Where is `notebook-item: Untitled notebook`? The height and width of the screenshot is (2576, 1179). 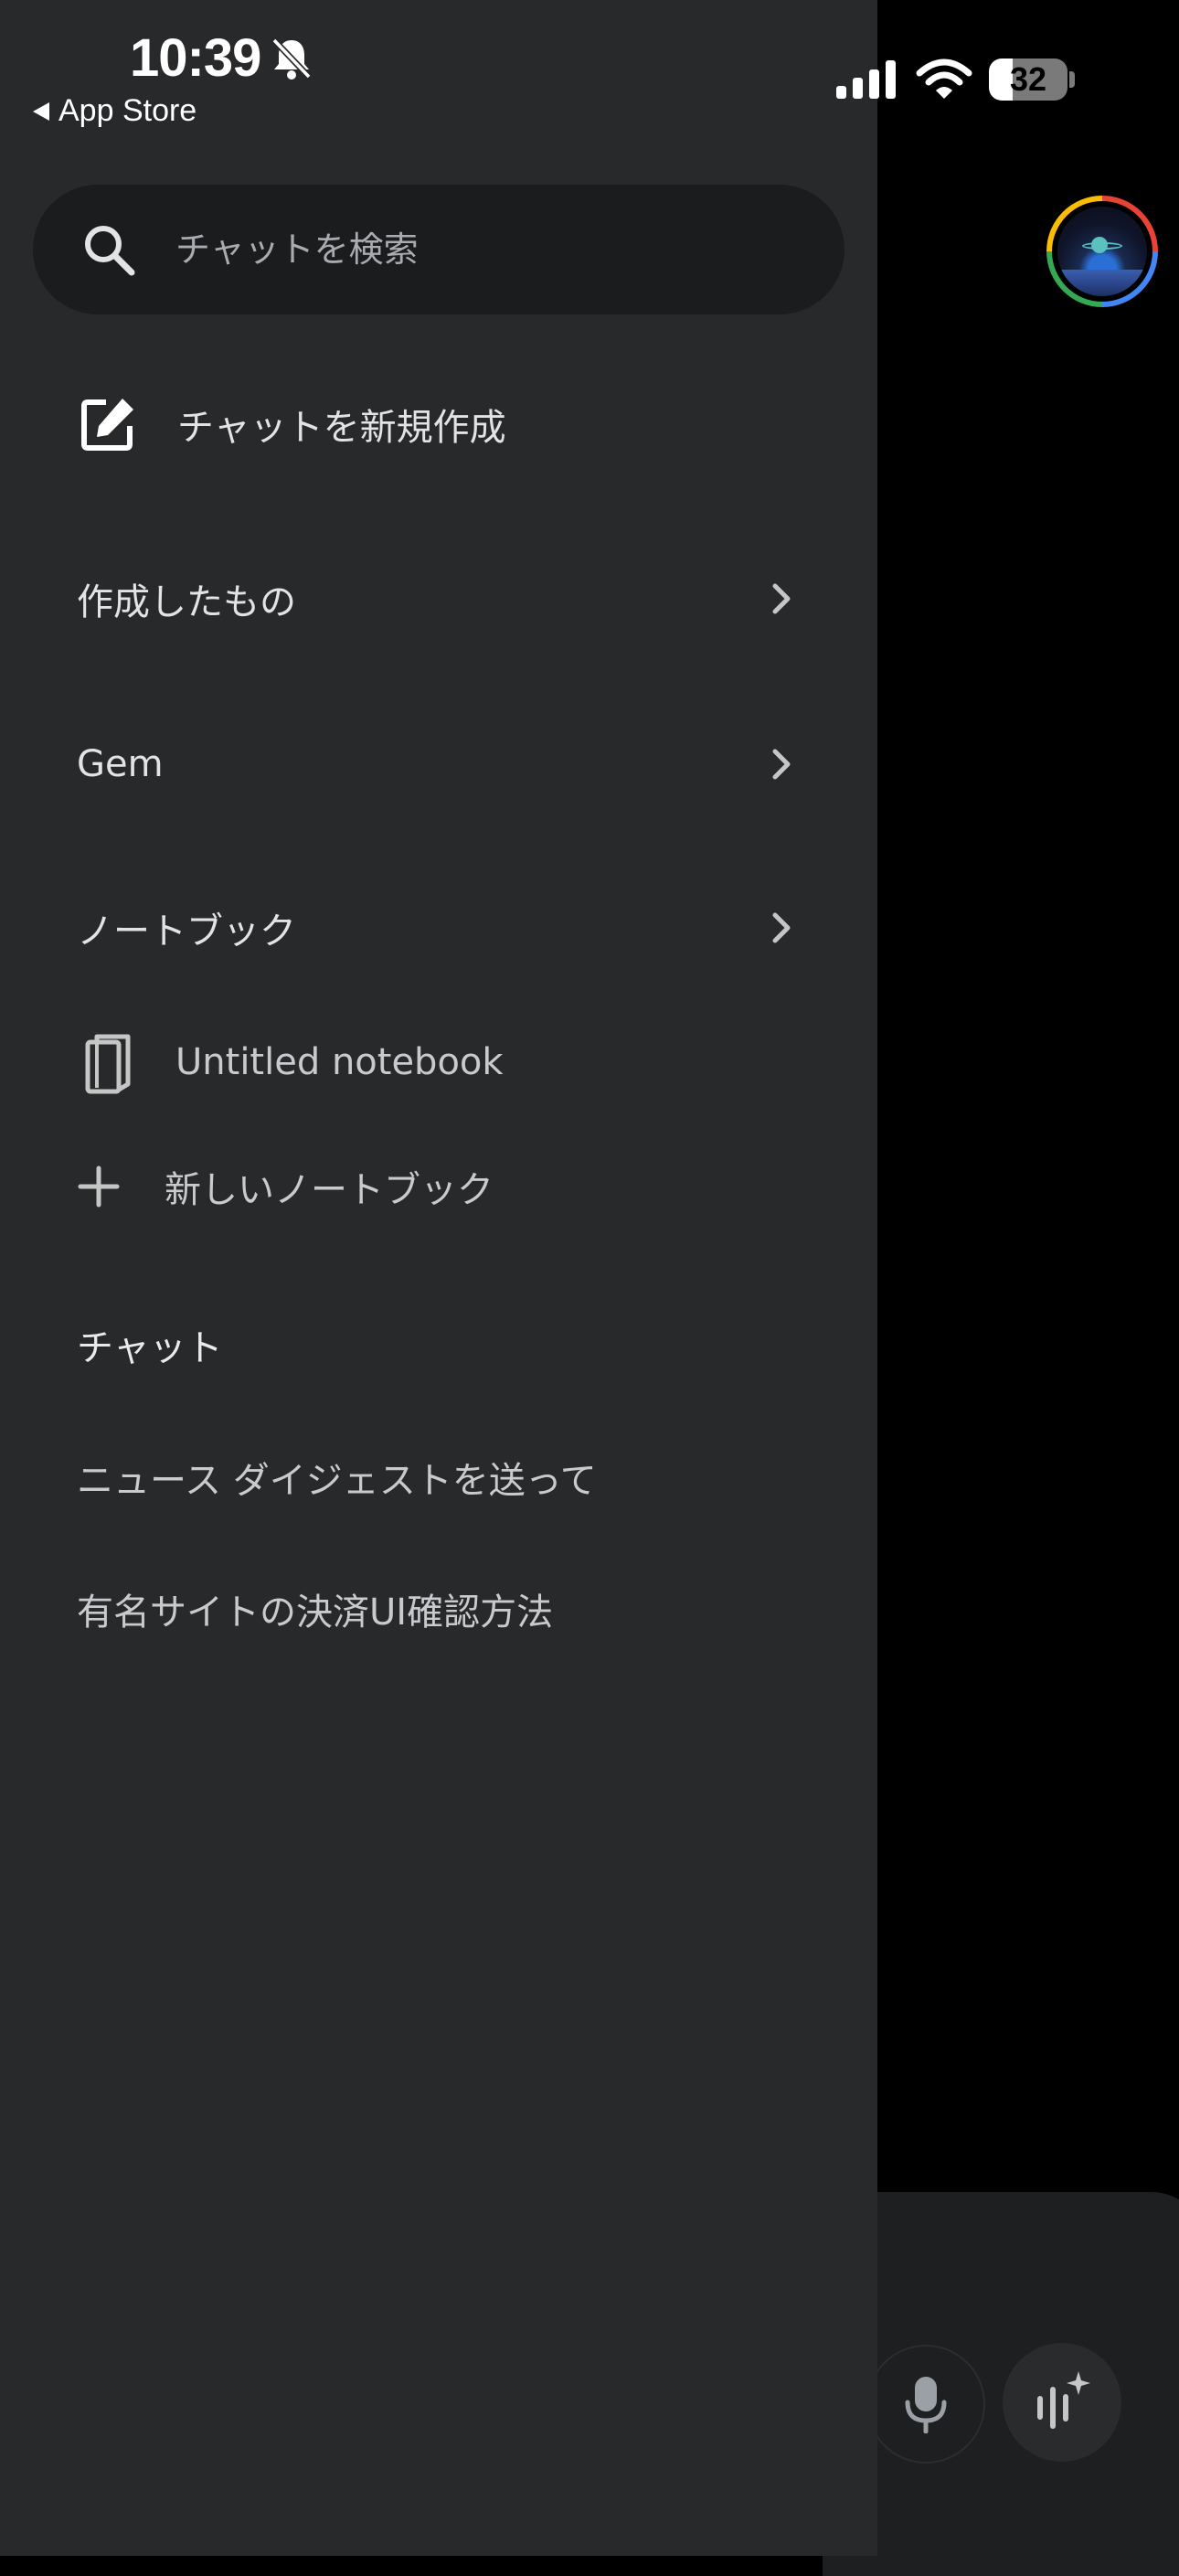
notebook-item: Untitled notebook is located at coordinates (438, 1062).